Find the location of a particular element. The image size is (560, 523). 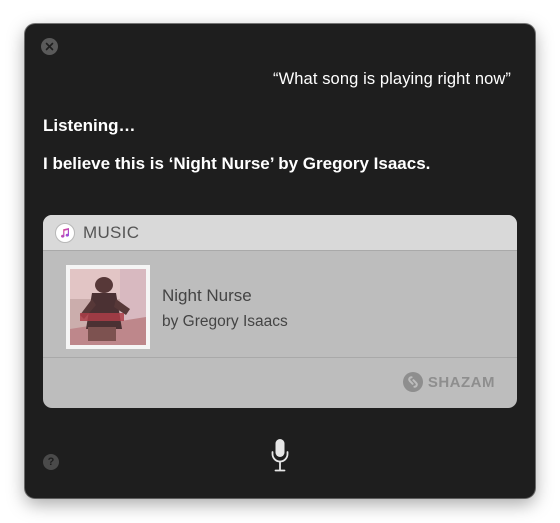

music-note-icon is located at coordinates (65, 232).